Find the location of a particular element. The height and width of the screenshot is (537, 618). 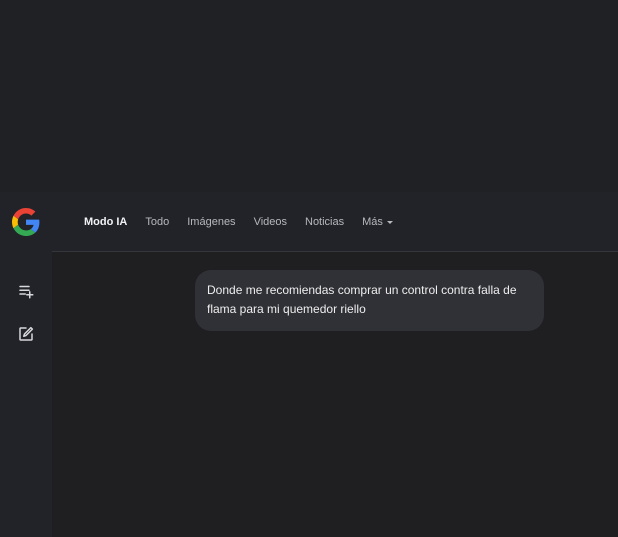

new-thread-icon is located at coordinates (26, 291).